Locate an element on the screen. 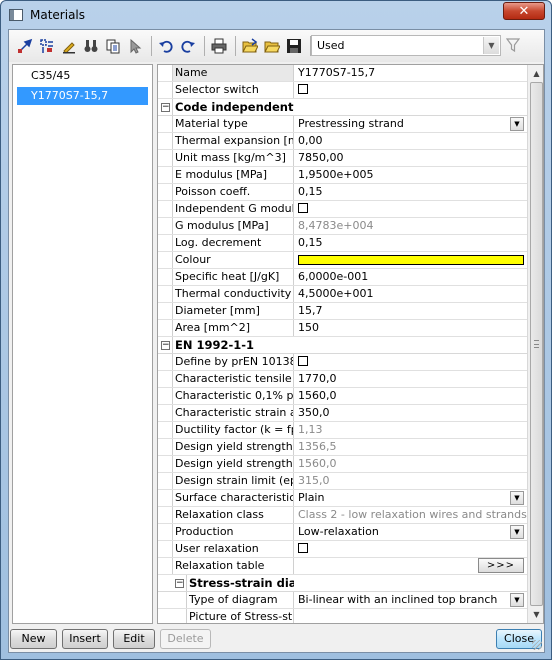 The height and width of the screenshot is (660, 552). property-row-design-strain: Design strain limit (eps ... 315,0 is located at coordinates (342, 481).